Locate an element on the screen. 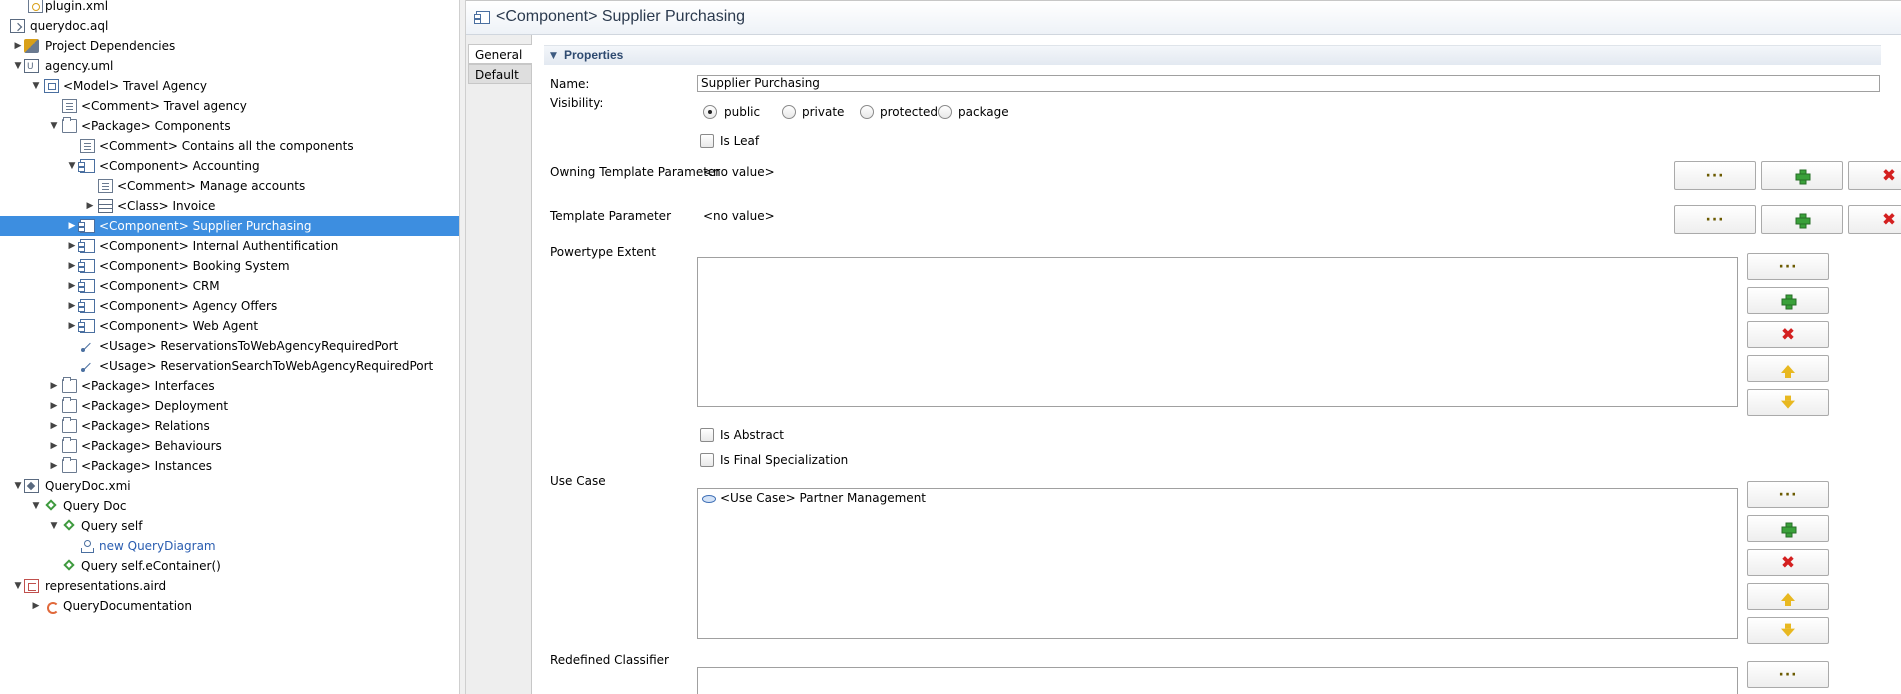 This screenshot has height=694, width=1901. template-parameter-browse-button: ··· is located at coordinates (1715, 219).